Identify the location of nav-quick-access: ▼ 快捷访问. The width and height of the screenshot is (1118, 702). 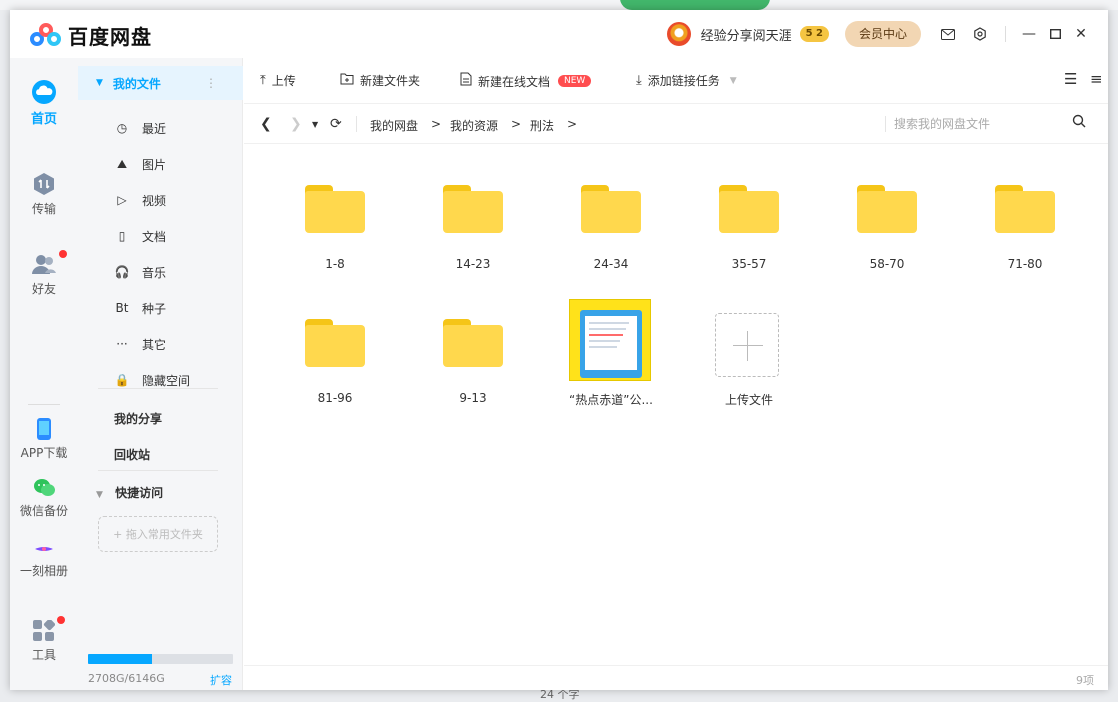
(129, 492).